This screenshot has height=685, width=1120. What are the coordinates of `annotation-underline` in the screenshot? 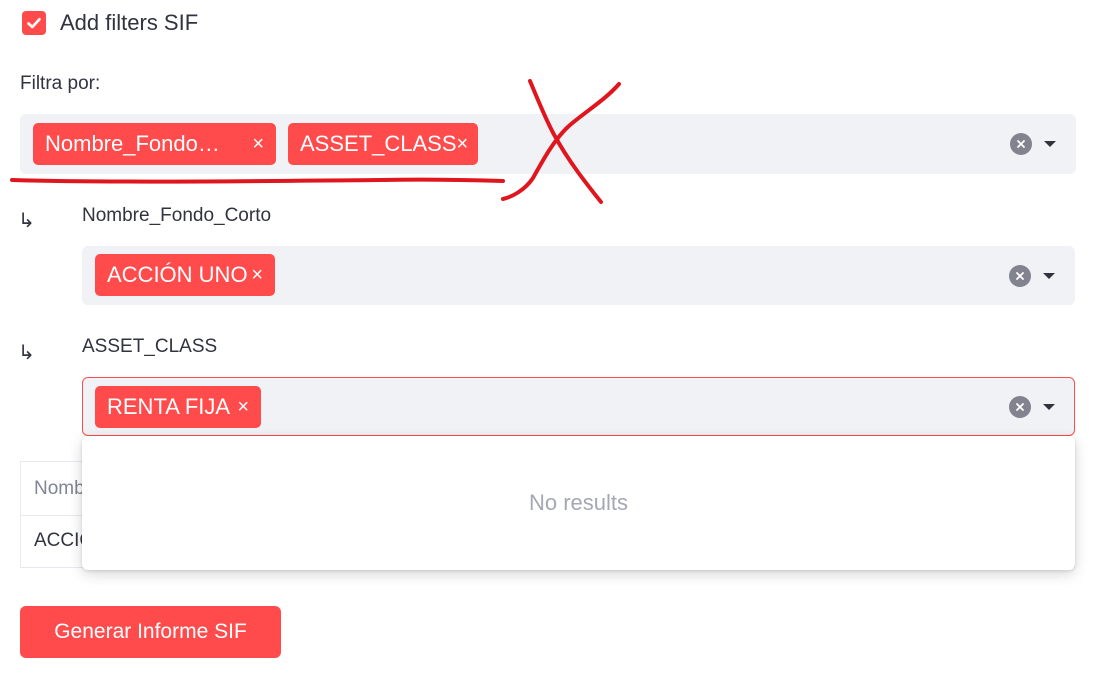 It's located at (257, 180).